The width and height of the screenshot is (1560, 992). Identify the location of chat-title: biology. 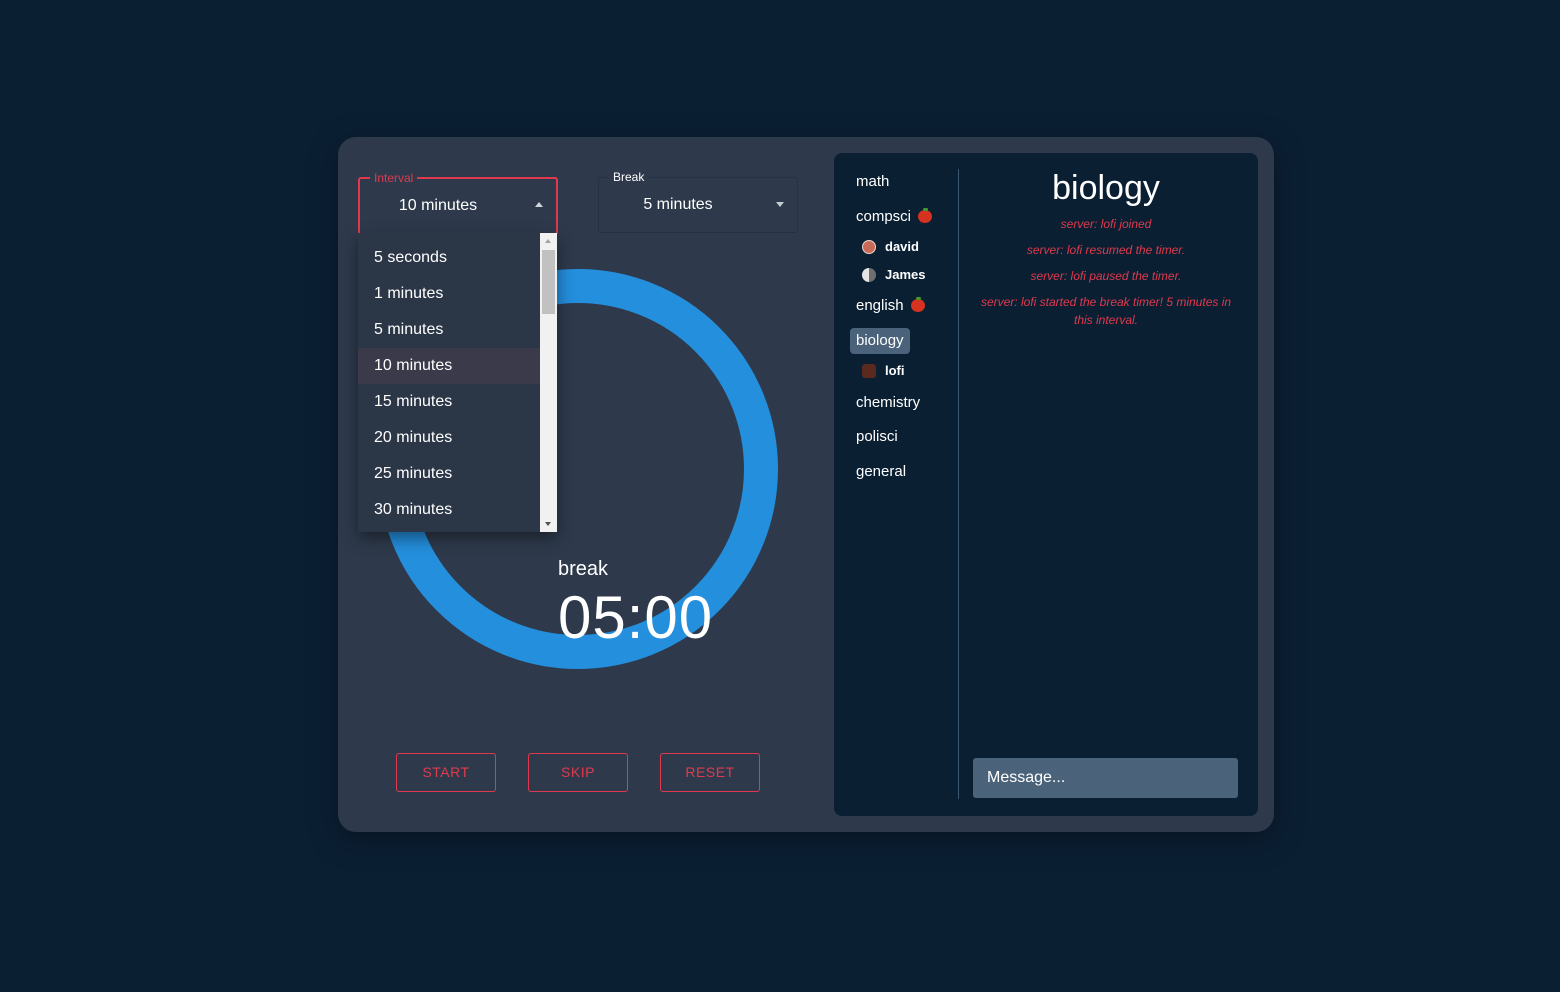
(1106, 188).